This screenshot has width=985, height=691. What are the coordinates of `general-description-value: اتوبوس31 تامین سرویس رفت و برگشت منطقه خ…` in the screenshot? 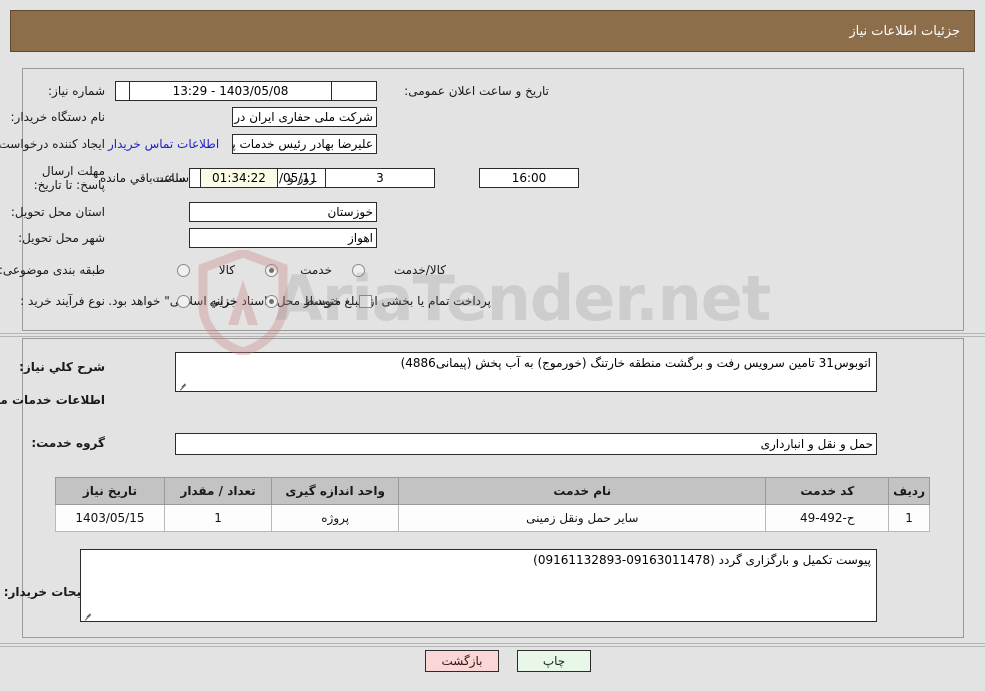 It's located at (635, 363).